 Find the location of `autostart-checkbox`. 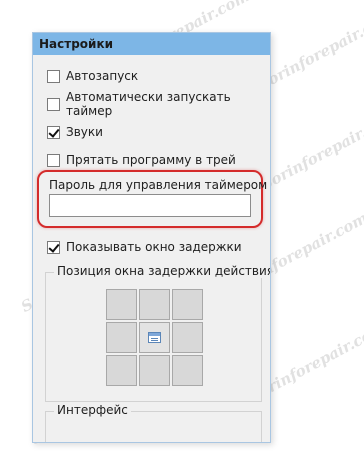

autostart-checkbox is located at coordinates (53, 76).